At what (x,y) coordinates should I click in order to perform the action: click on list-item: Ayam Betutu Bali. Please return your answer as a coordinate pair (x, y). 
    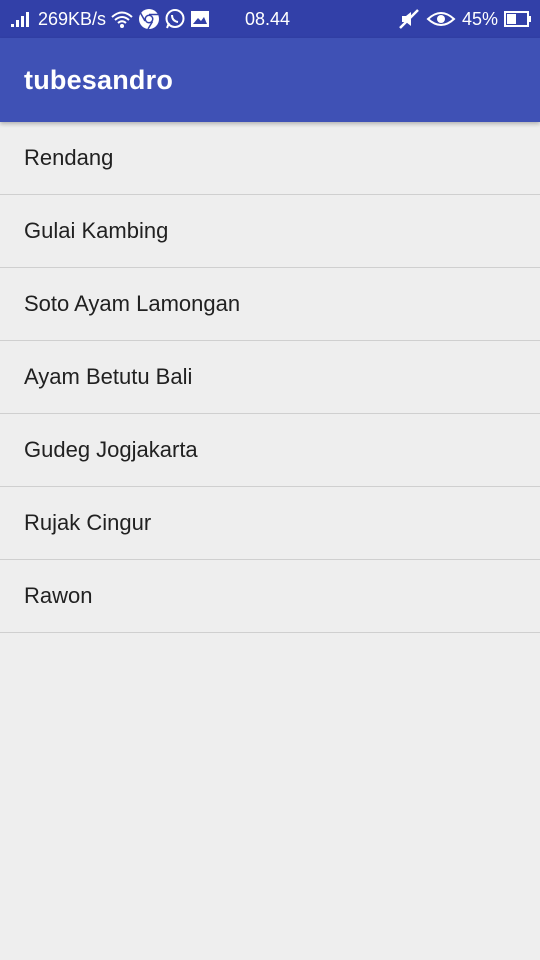
    Looking at the image, I should click on (270, 377).